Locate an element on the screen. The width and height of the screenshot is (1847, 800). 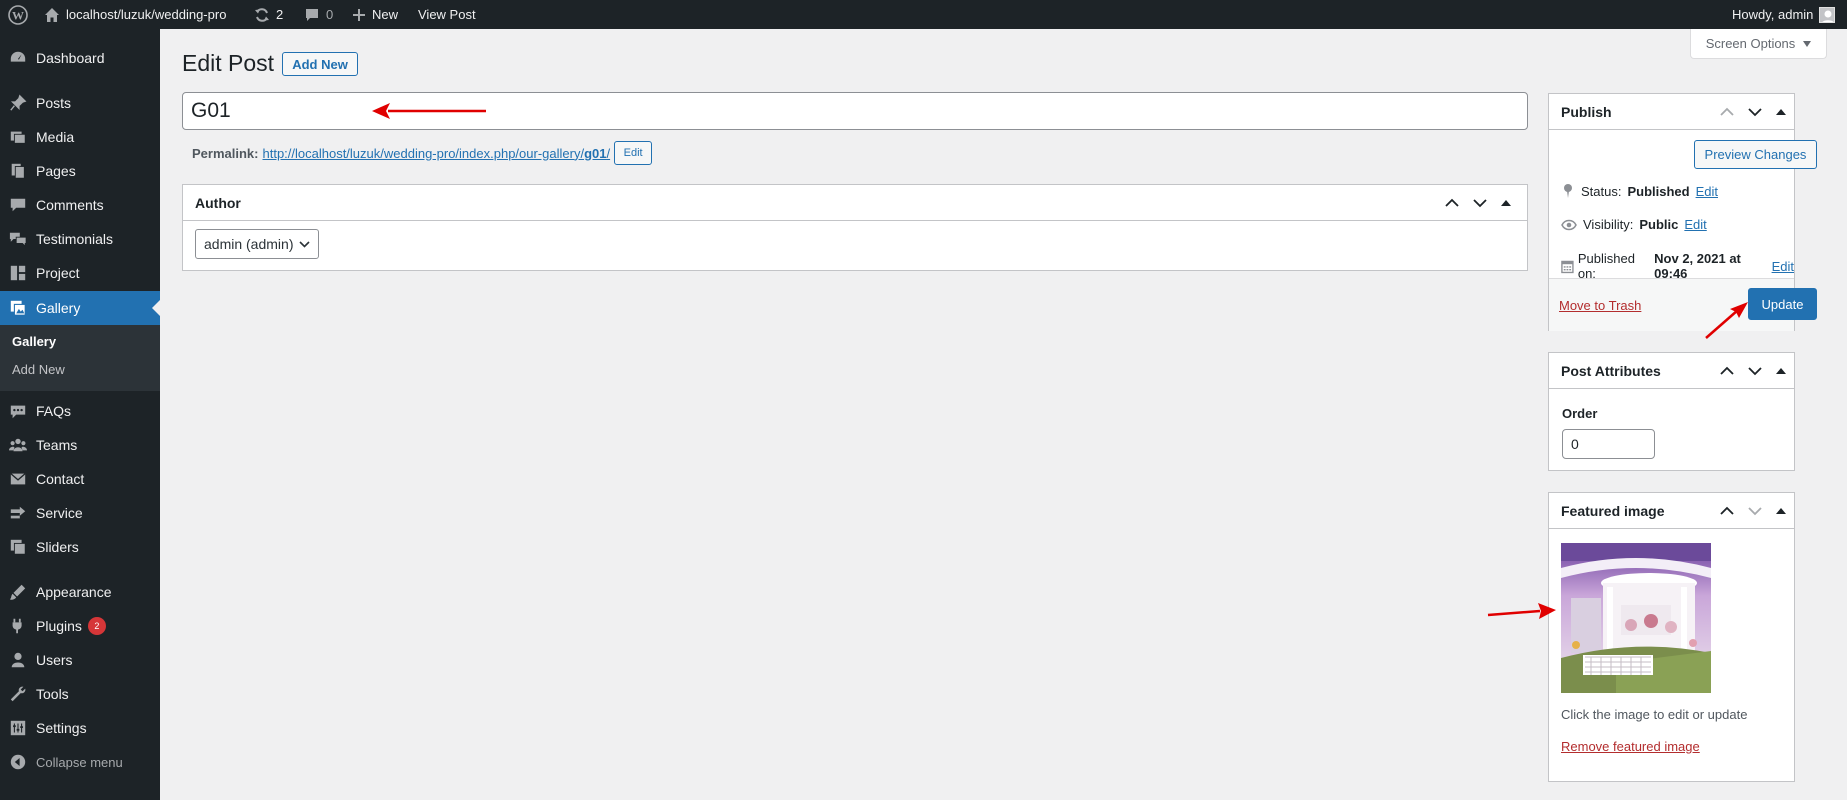
view-post-link: View Post is located at coordinates (447, 14).